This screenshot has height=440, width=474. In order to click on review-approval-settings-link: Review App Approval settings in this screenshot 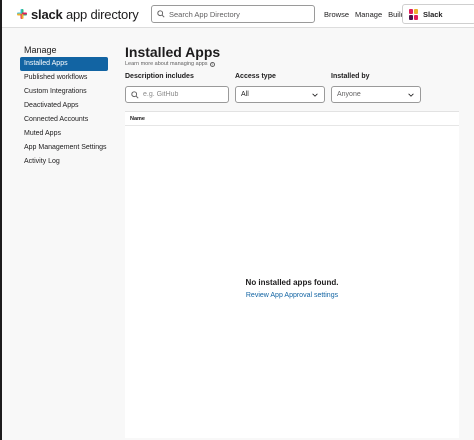, I will do `click(292, 295)`.